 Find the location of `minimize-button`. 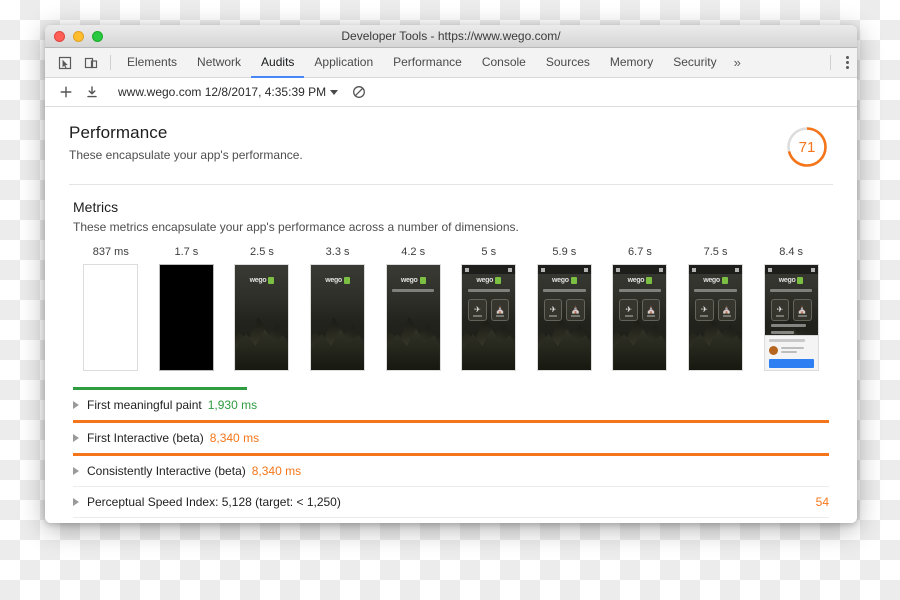

minimize-button is located at coordinates (78, 36).